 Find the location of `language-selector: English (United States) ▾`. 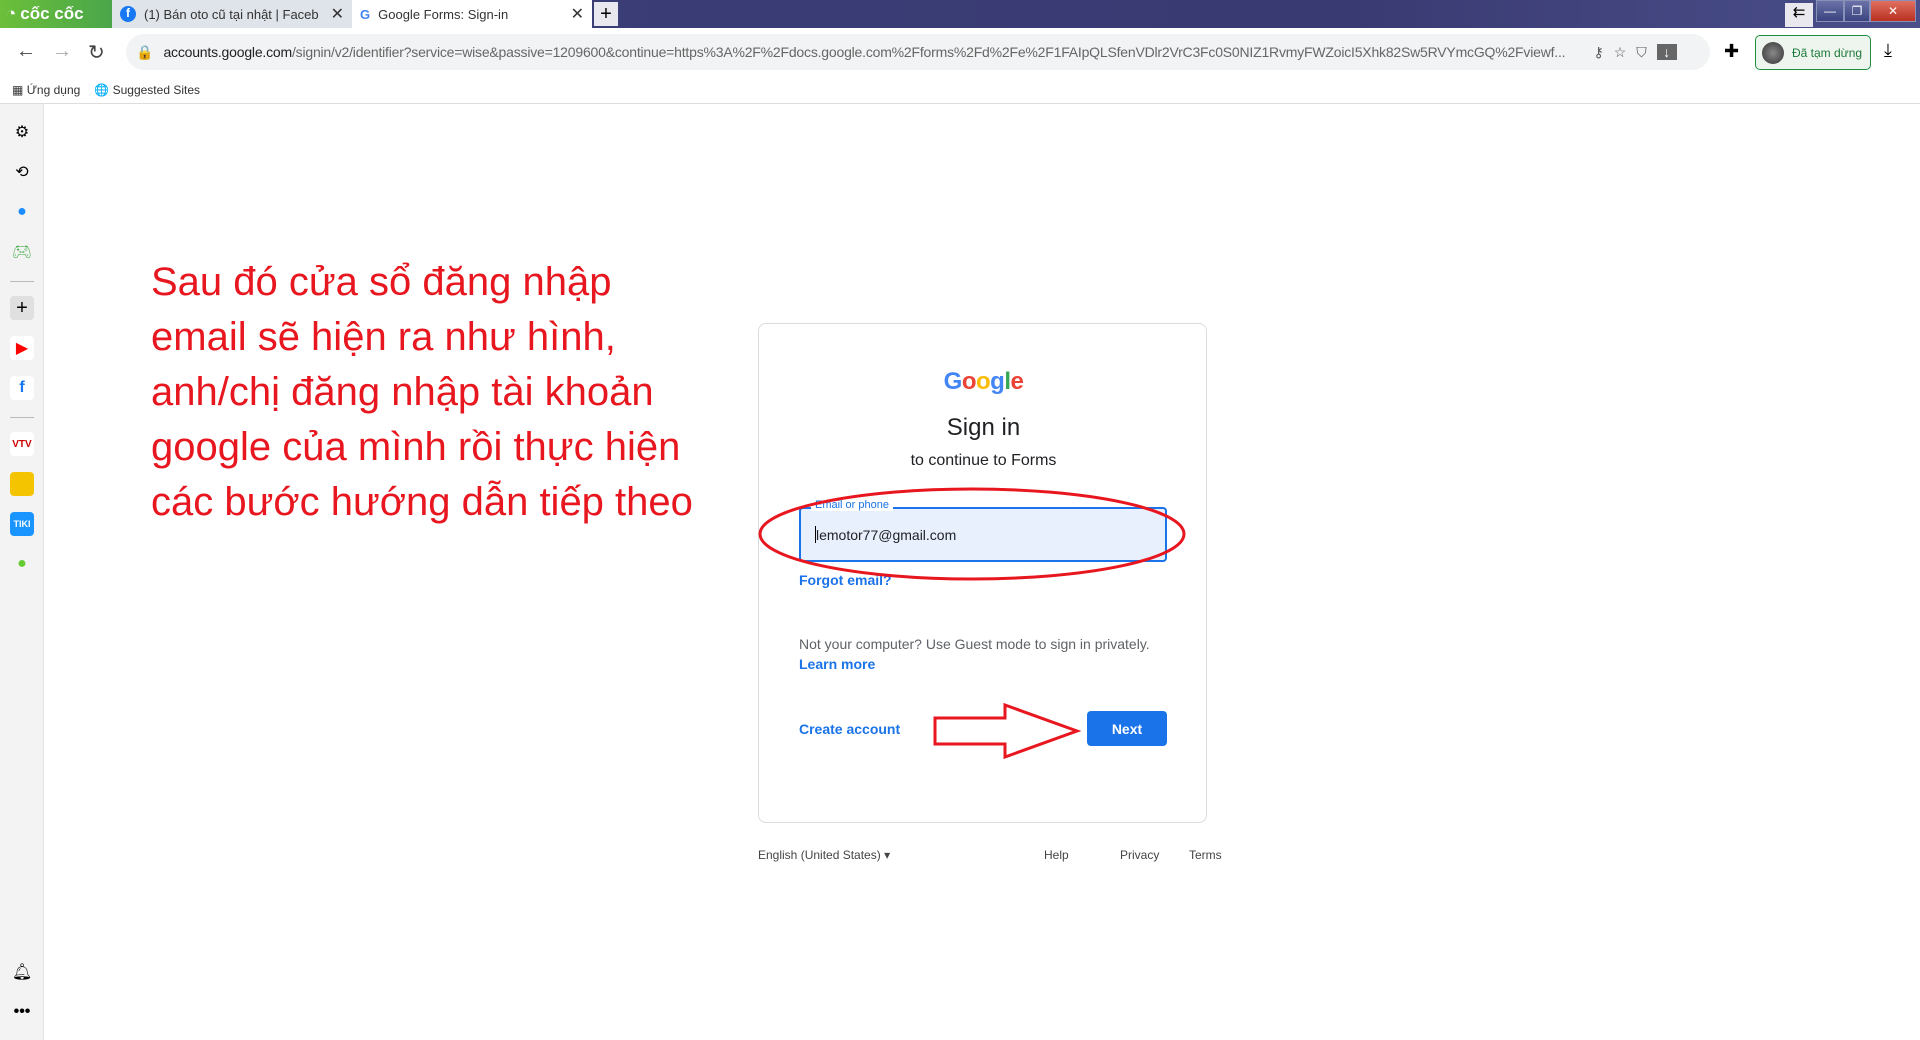

language-selector: English (United States) ▾ is located at coordinates (824, 855).